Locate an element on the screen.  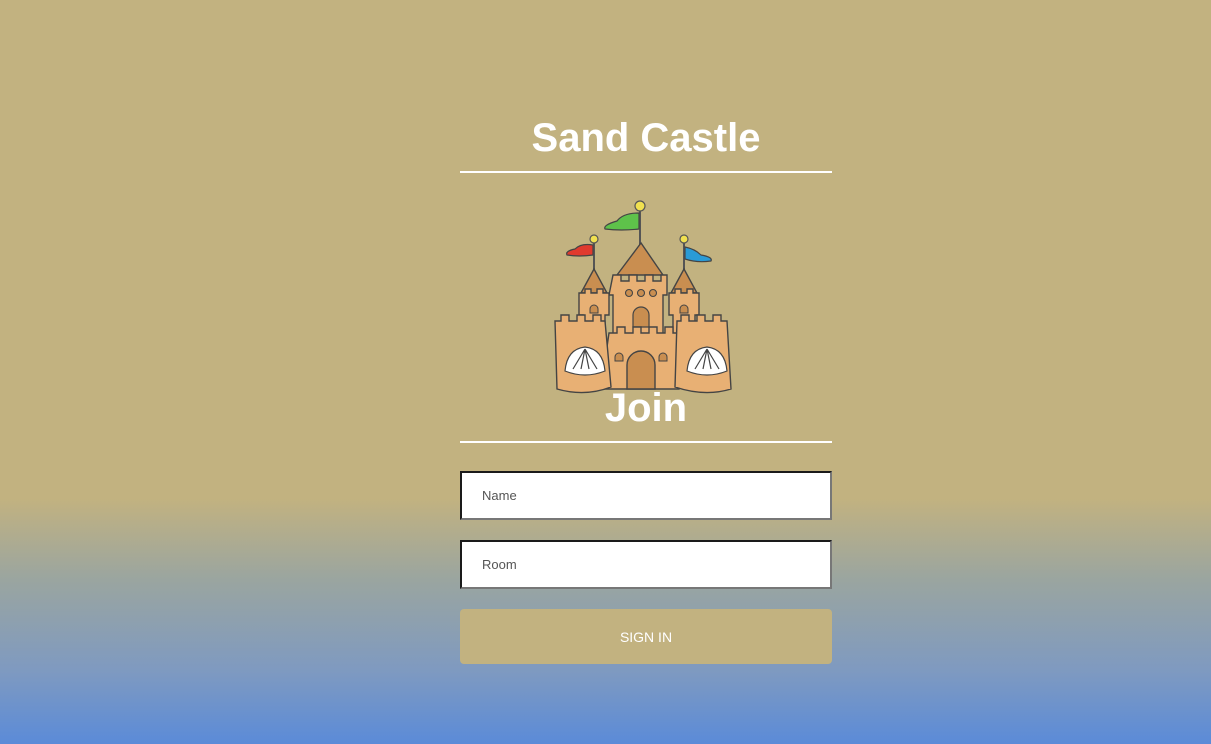
name-input is located at coordinates (646, 495).